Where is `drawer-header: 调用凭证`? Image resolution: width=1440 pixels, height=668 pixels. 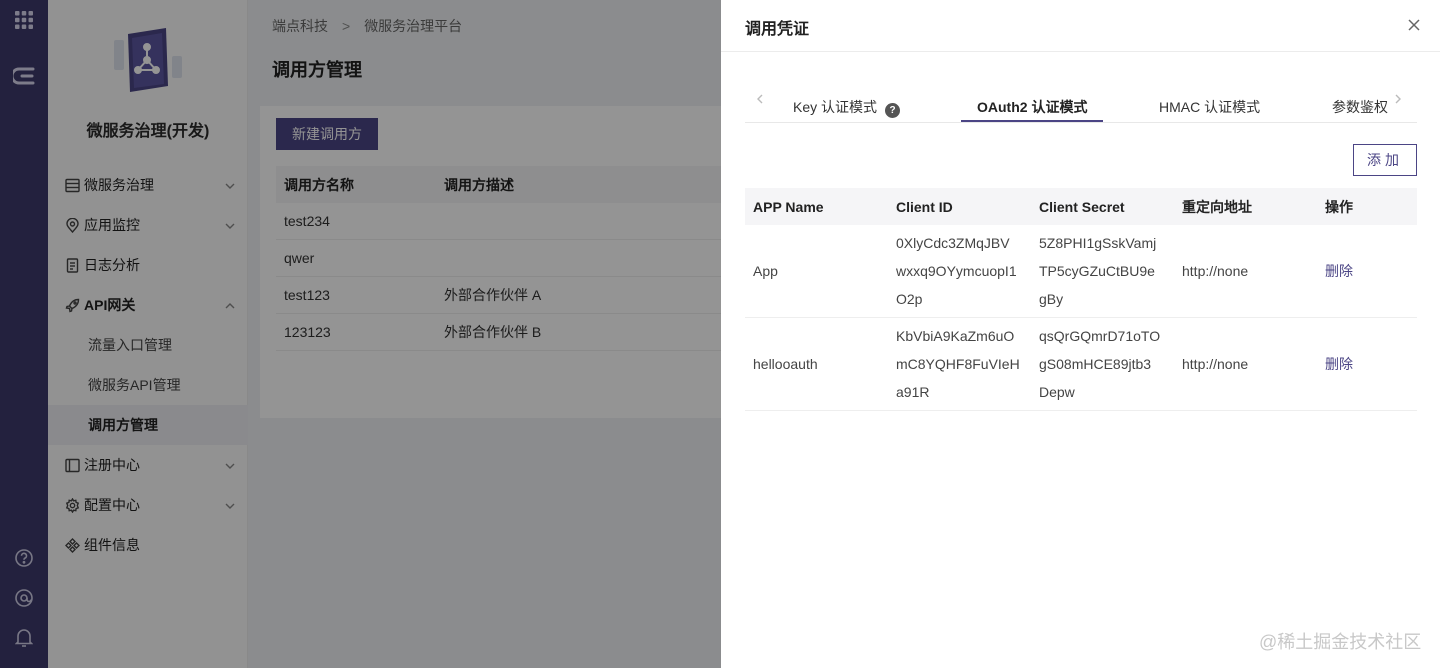
drawer-header: 调用凭证 is located at coordinates (1080, 26).